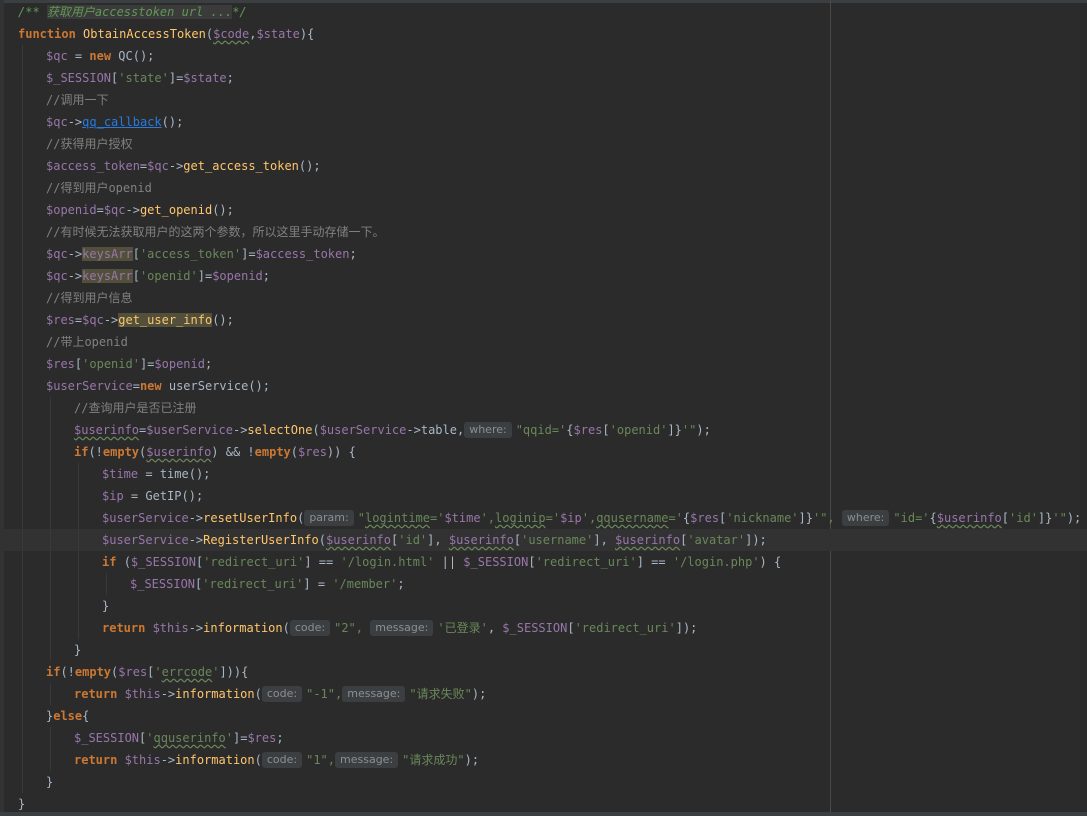 This screenshot has width=1087, height=816. Describe the element at coordinates (231, 34) in the screenshot. I see `code-token: $code` at that location.